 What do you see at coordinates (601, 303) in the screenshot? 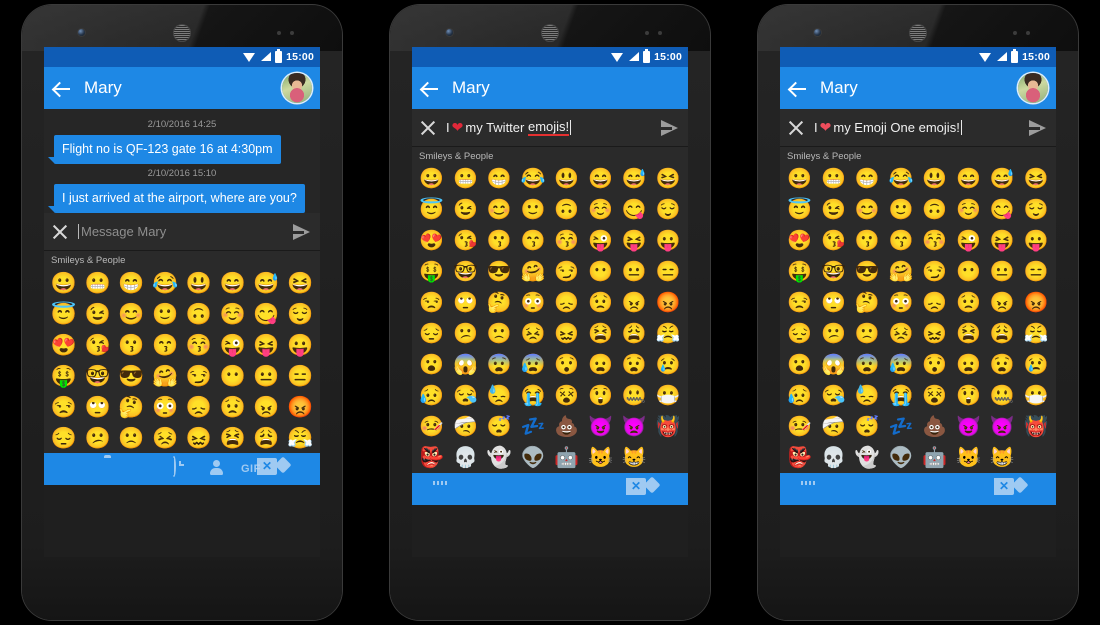
I see `emoji-key: 😟` at bounding box center [601, 303].